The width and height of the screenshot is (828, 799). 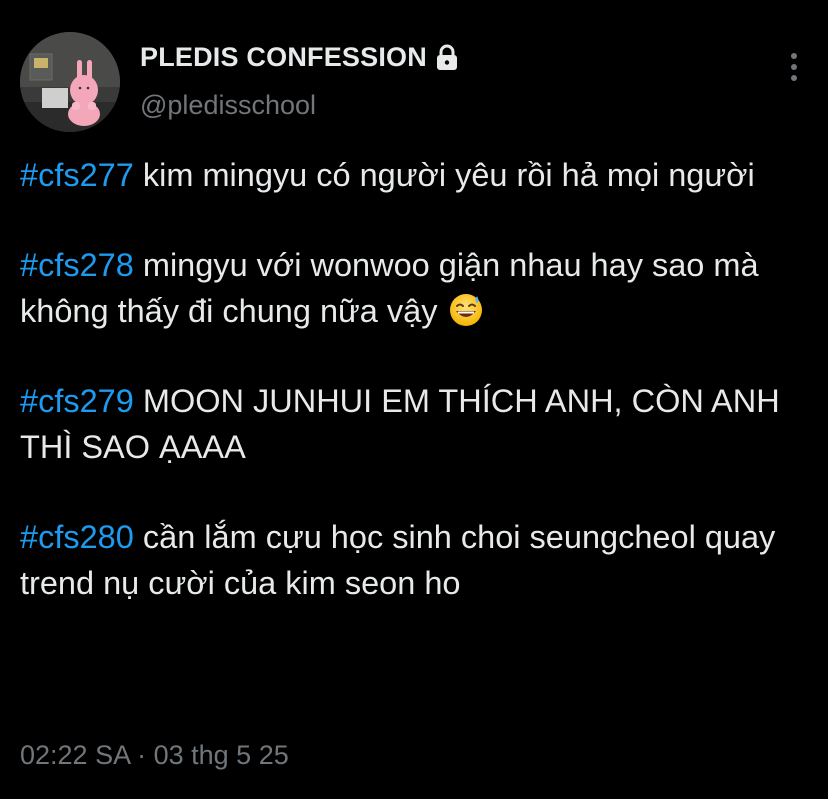 What do you see at coordinates (75, 755) in the screenshot?
I see `tweet-time: 02:22 SA` at bounding box center [75, 755].